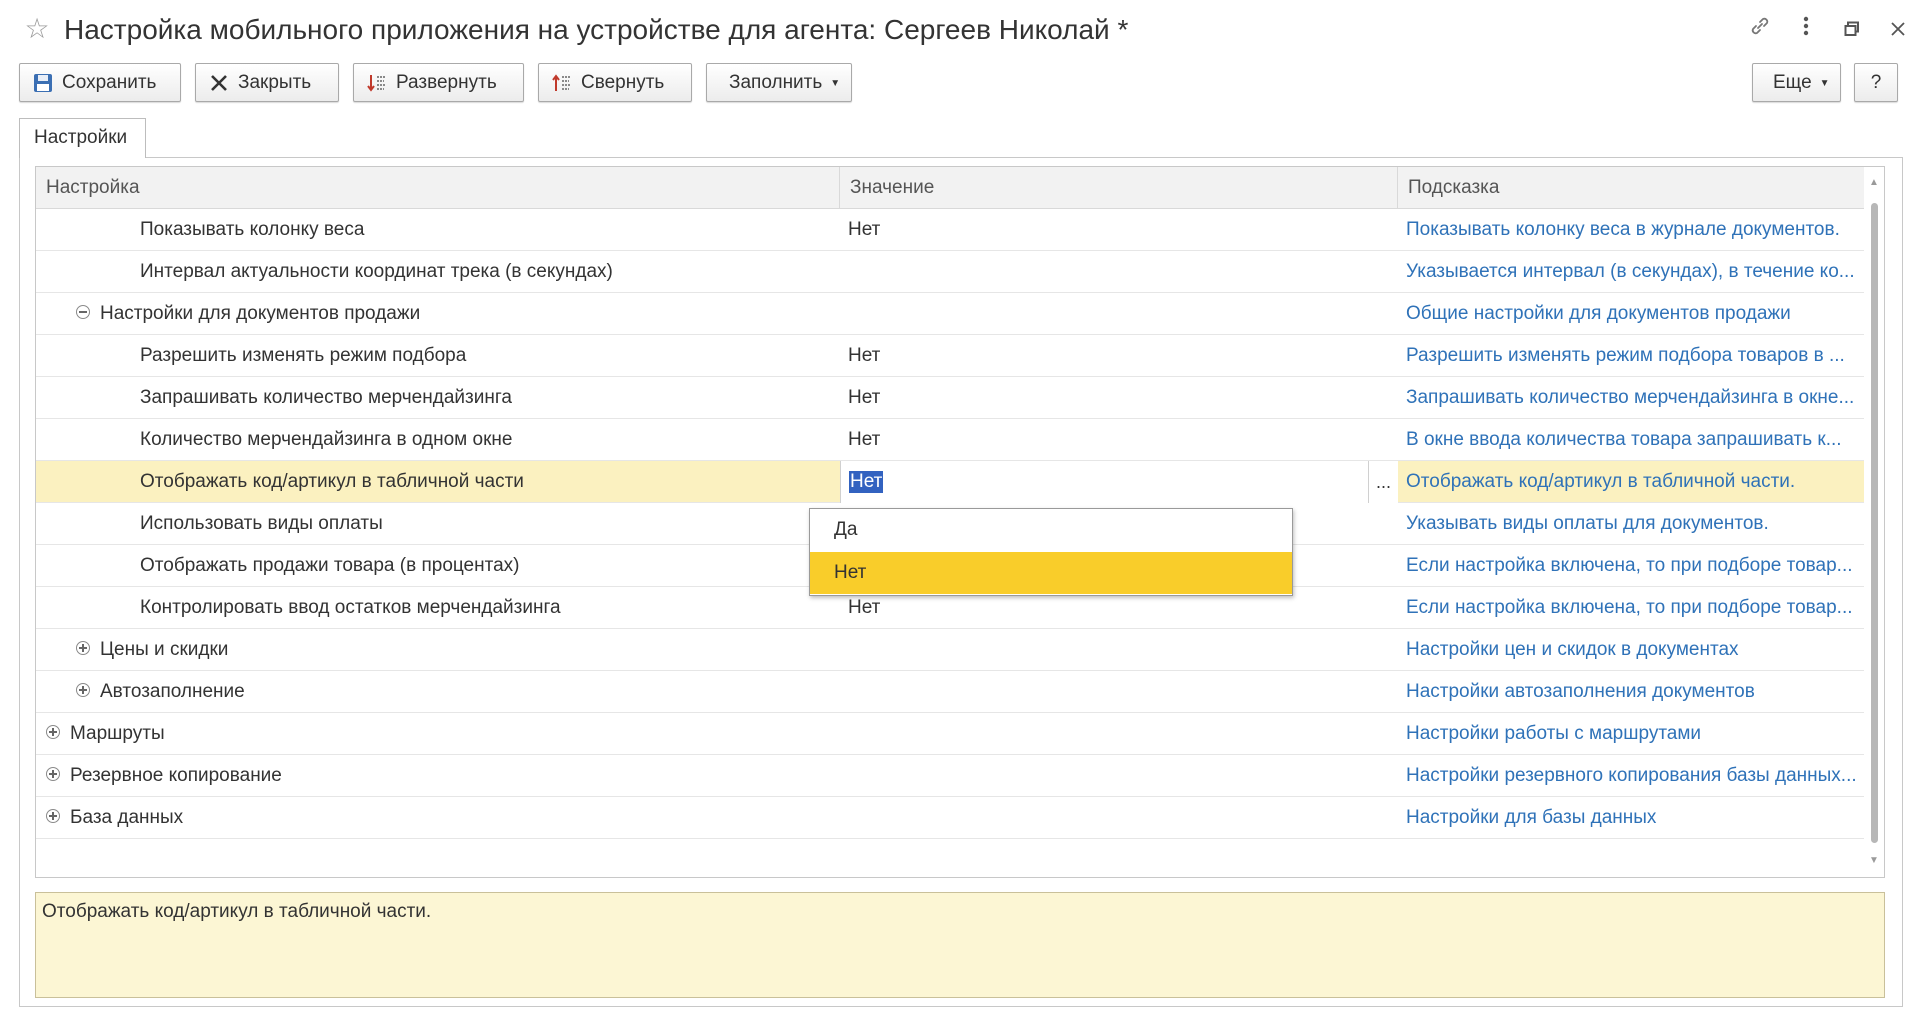 This screenshot has height=1011, width=1920. I want to click on scrollbar-thumb, so click(1874, 523).